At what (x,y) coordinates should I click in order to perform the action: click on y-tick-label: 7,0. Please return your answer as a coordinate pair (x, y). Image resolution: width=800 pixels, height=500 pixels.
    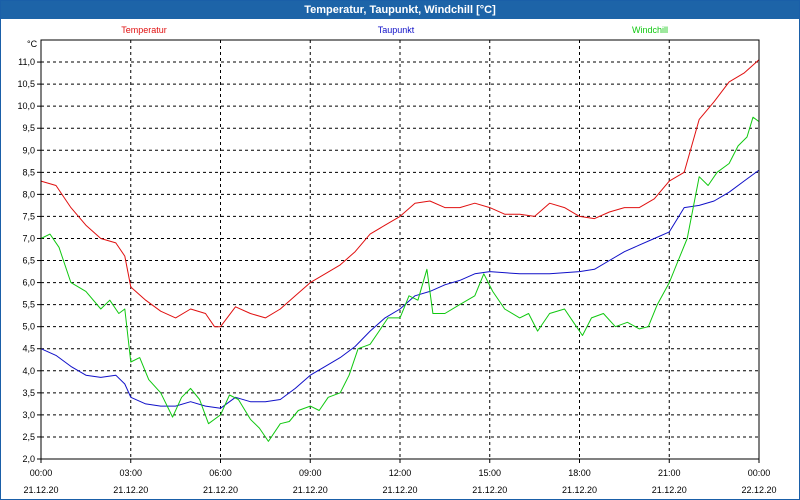
    Looking at the image, I should click on (28, 238).